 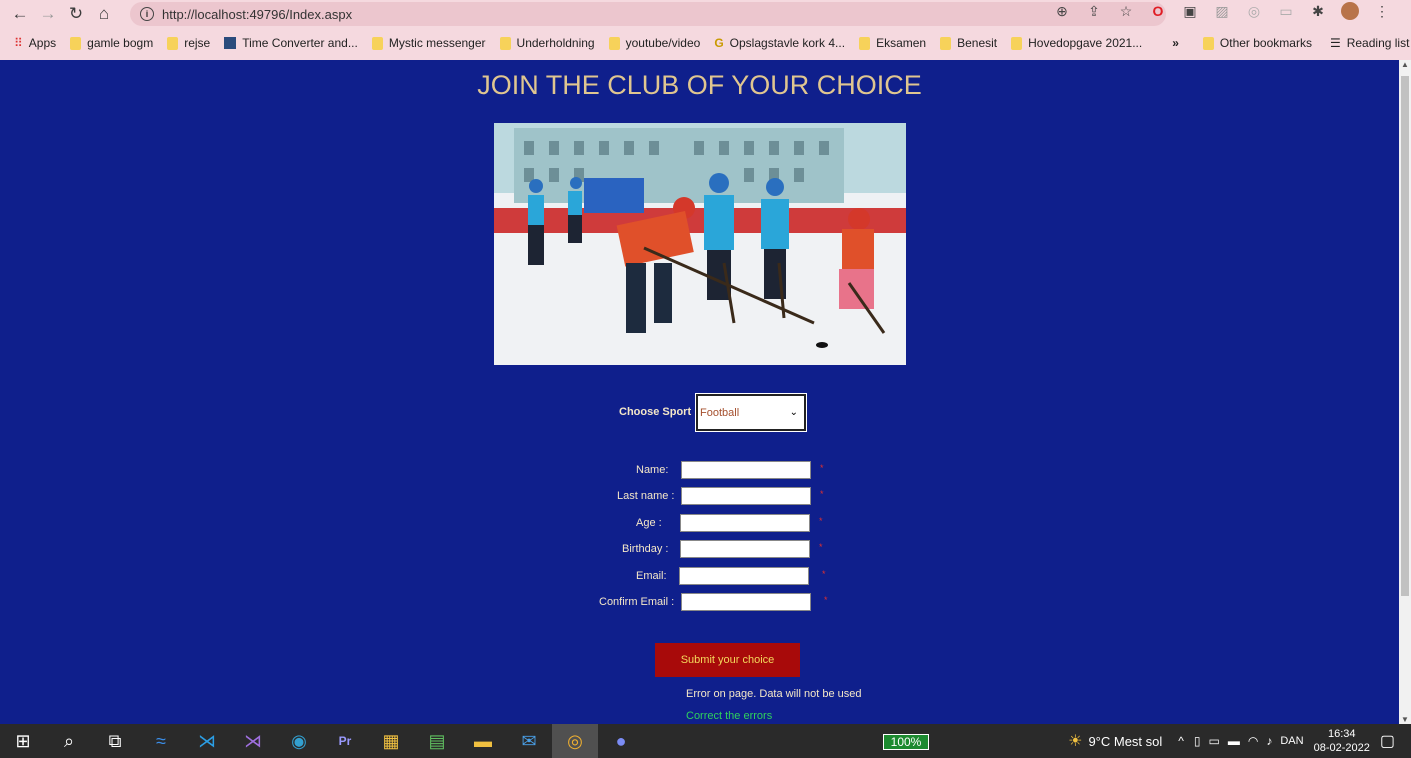 I want to click on name-required-marker: *, so click(x=822, y=468).